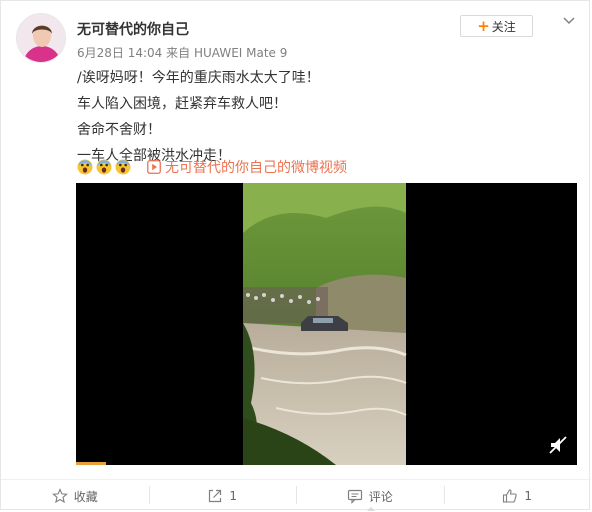 The width and height of the screenshot is (592, 512). What do you see at coordinates (85, 496) in the screenshot?
I see `favorite-label: 收藏` at bounding box center [85, 496].